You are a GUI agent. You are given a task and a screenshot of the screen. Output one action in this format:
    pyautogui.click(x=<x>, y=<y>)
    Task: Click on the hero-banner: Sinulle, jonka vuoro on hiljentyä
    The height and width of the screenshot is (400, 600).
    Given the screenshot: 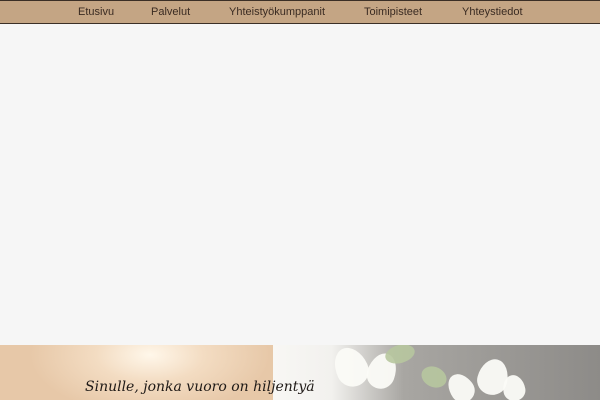 What is the action you would take?
    pyautogui.click(x=300, y=372)
    